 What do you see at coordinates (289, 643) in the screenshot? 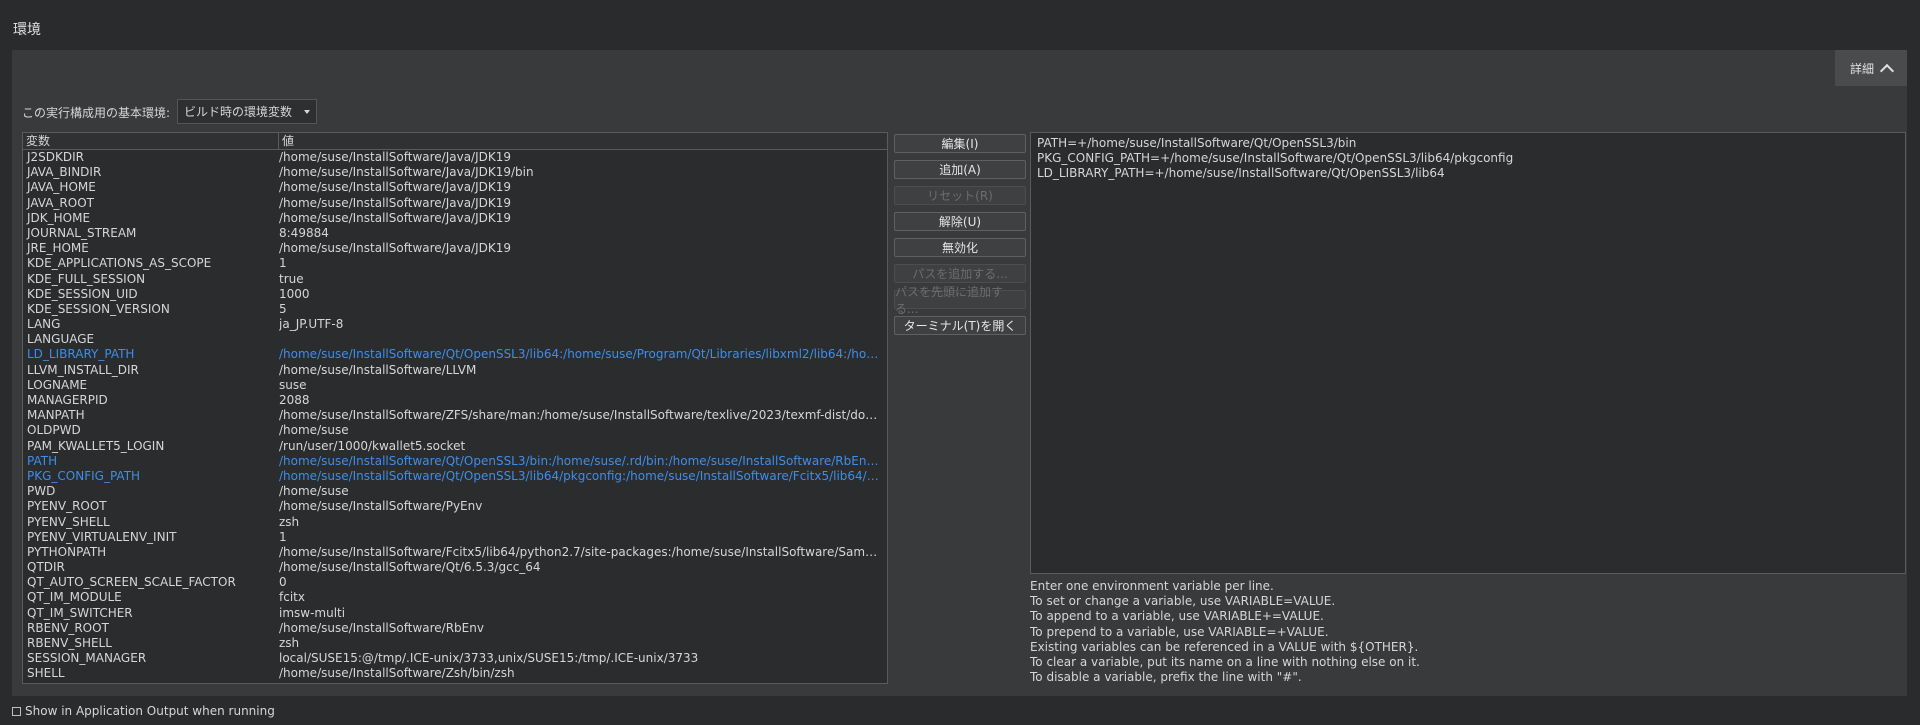
I see `variable-value: zsh` at bounding box center [289, 643].